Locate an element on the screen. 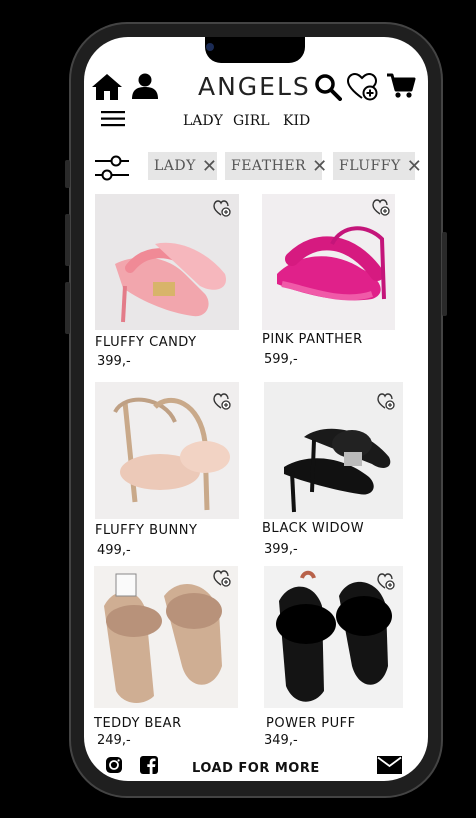 The width and height of the screenshot is (476, 818). notch is located at coordinates (255, 50).